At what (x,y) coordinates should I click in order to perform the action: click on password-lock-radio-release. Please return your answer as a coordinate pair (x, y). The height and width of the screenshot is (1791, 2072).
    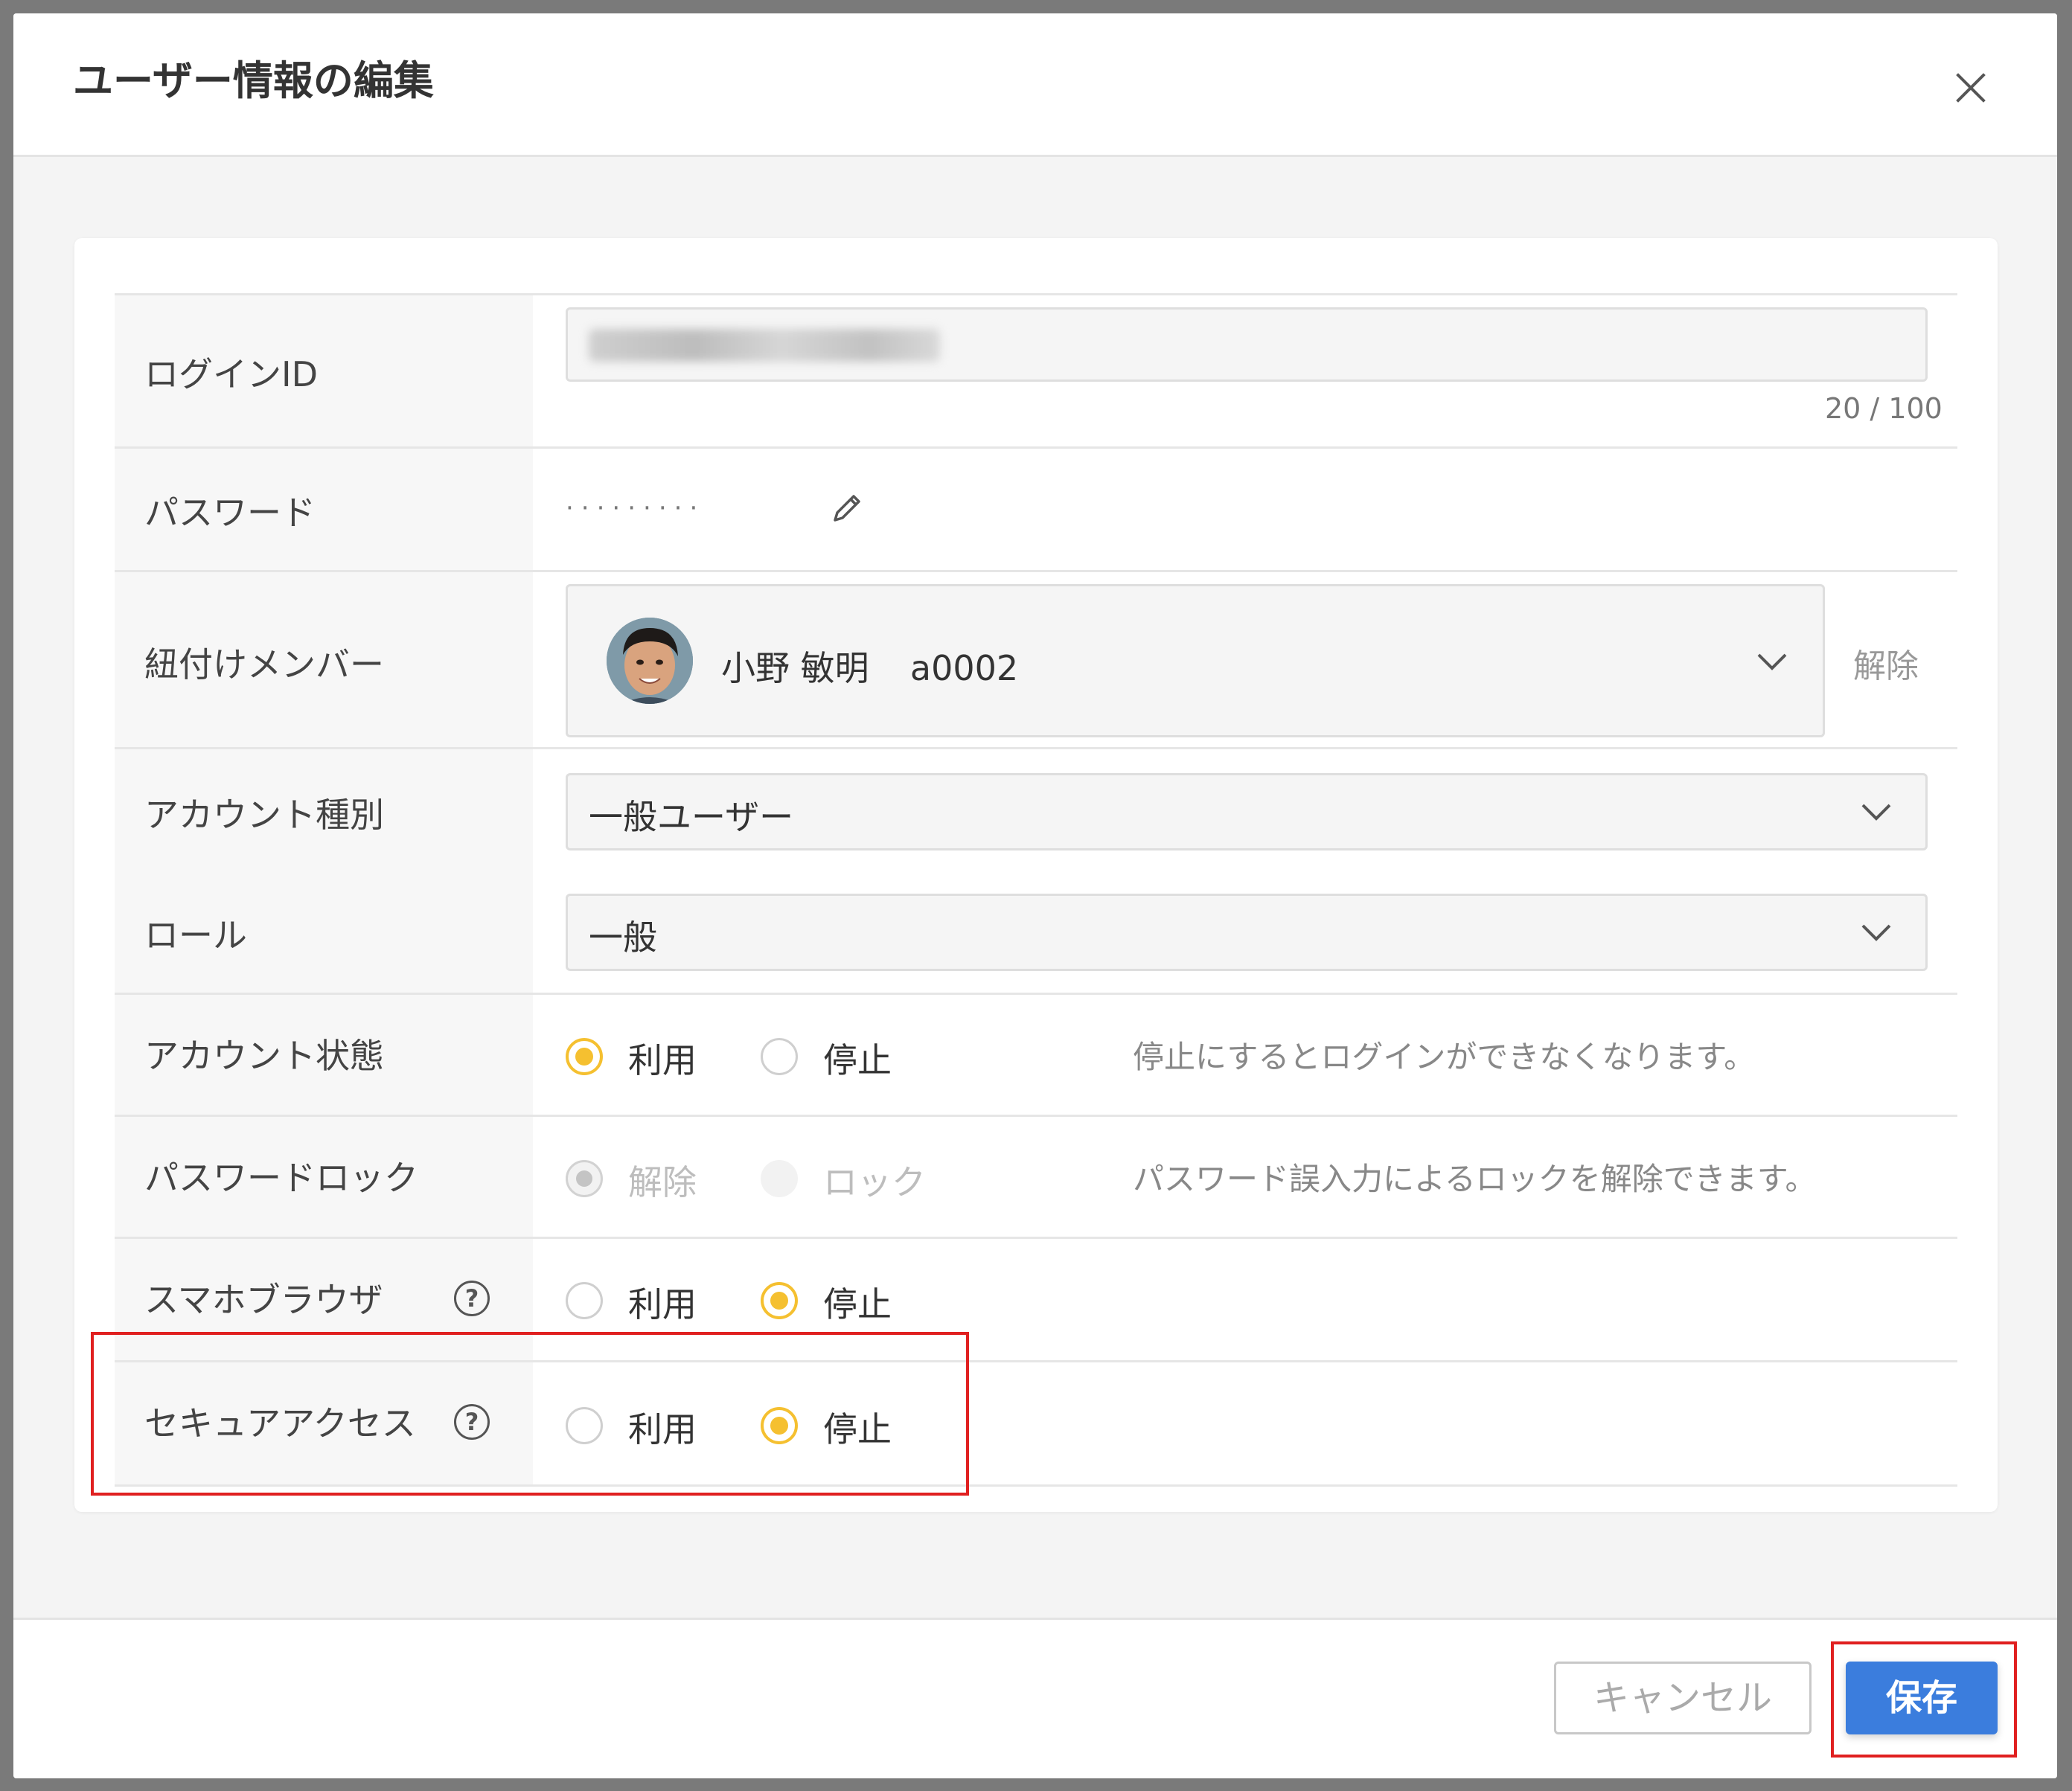
    Looking at the image, I should click on (584, 1178).